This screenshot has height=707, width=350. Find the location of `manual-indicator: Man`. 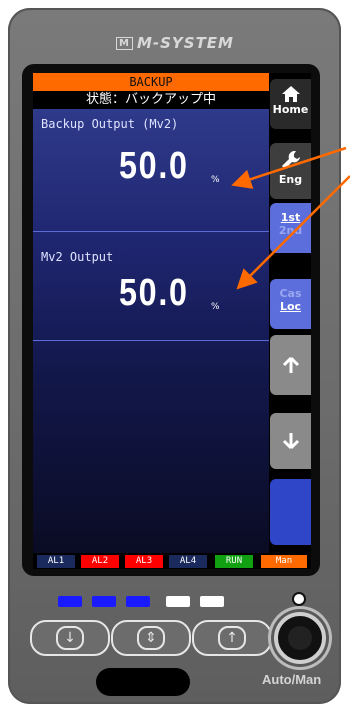

manual-indicator: Man is located at coordinates (284, 561).